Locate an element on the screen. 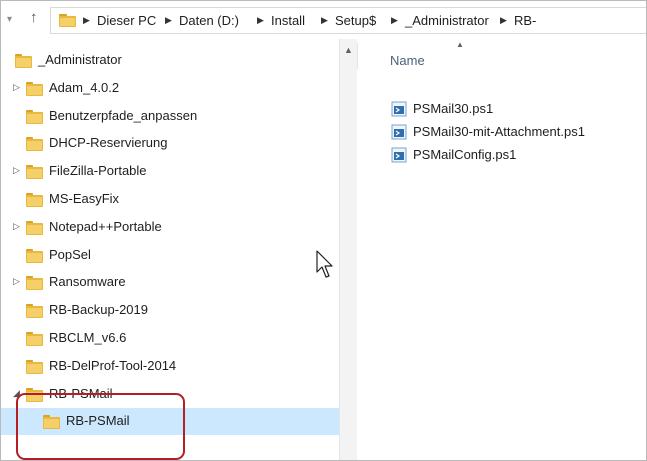 The height and width of the screenshot is (461, 647). tree-item: _Administrator is located at coordinates (170, 60).